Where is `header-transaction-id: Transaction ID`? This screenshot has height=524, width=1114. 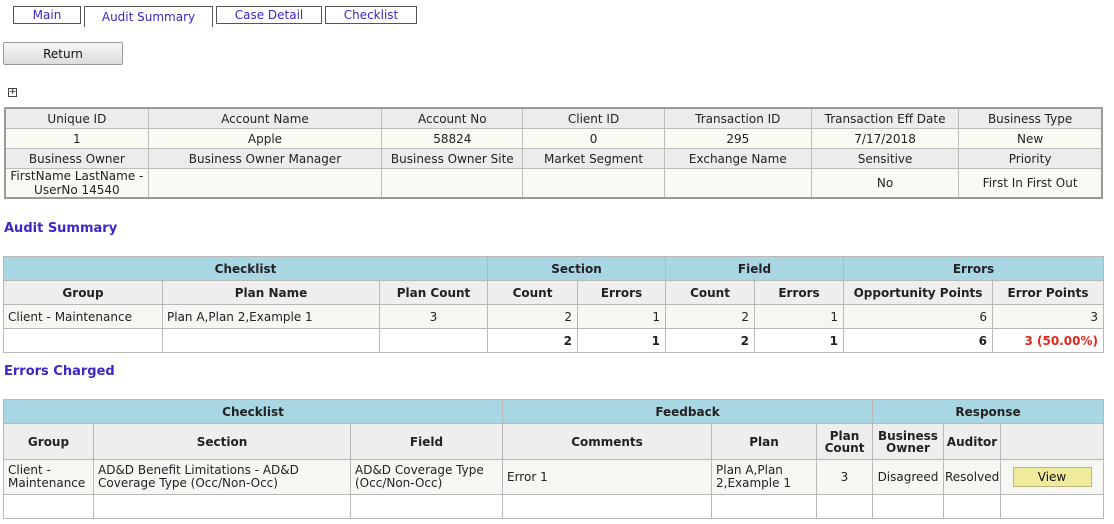
header-transaction-id: Transaction ID is located at coordinates (737, 118).